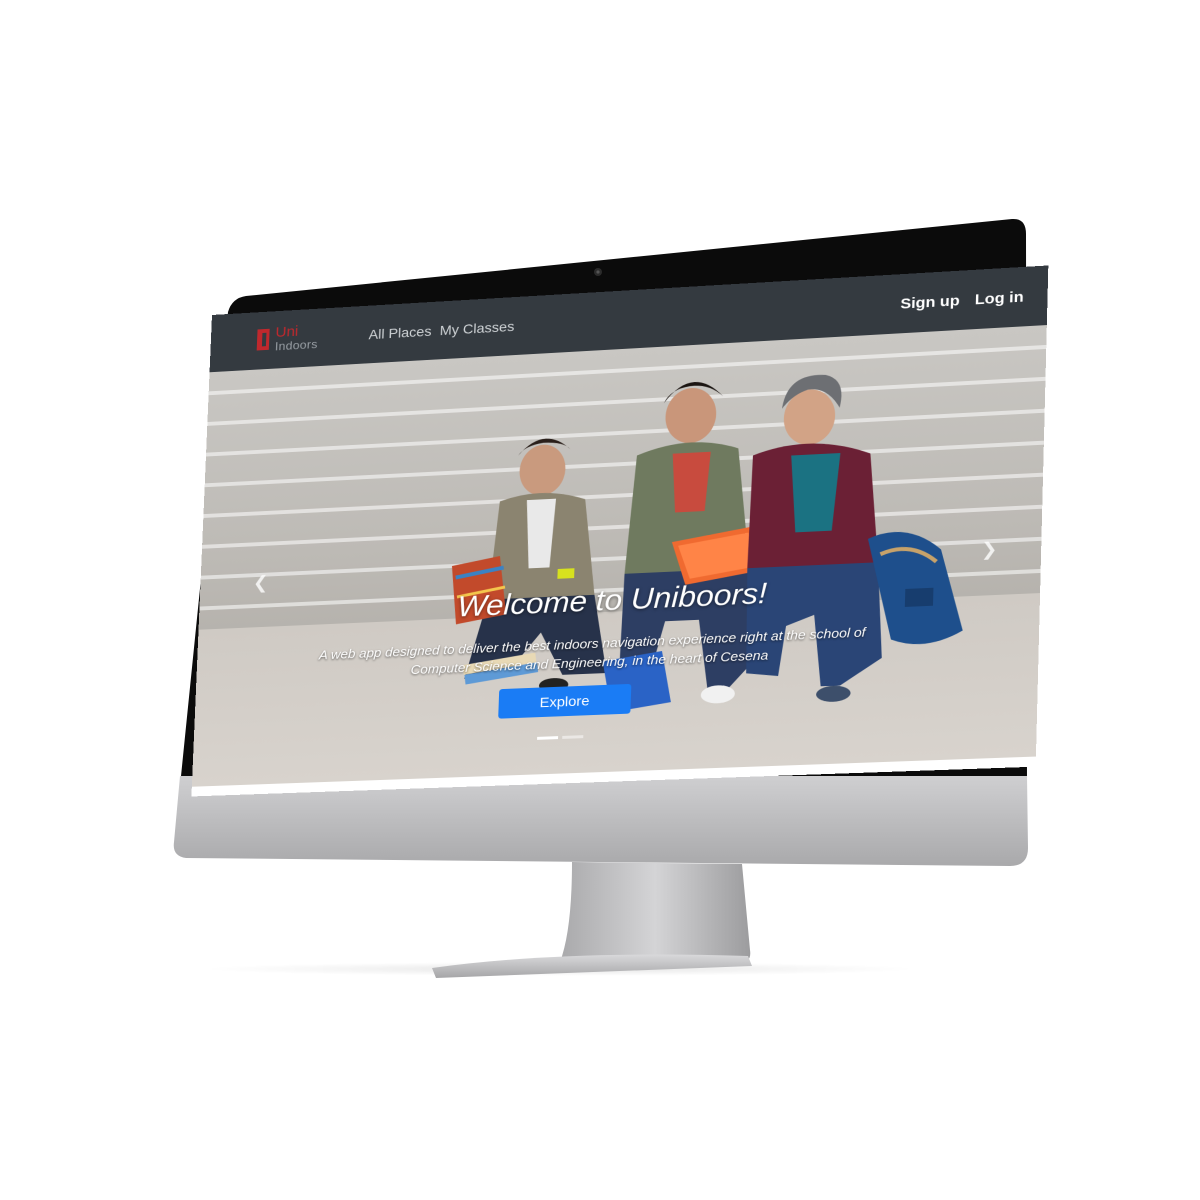 The image size is (1200, 1200). Describe the element at coordinates (930, 302) in the screenshot. I see `signup-link: Sign up` at that location.